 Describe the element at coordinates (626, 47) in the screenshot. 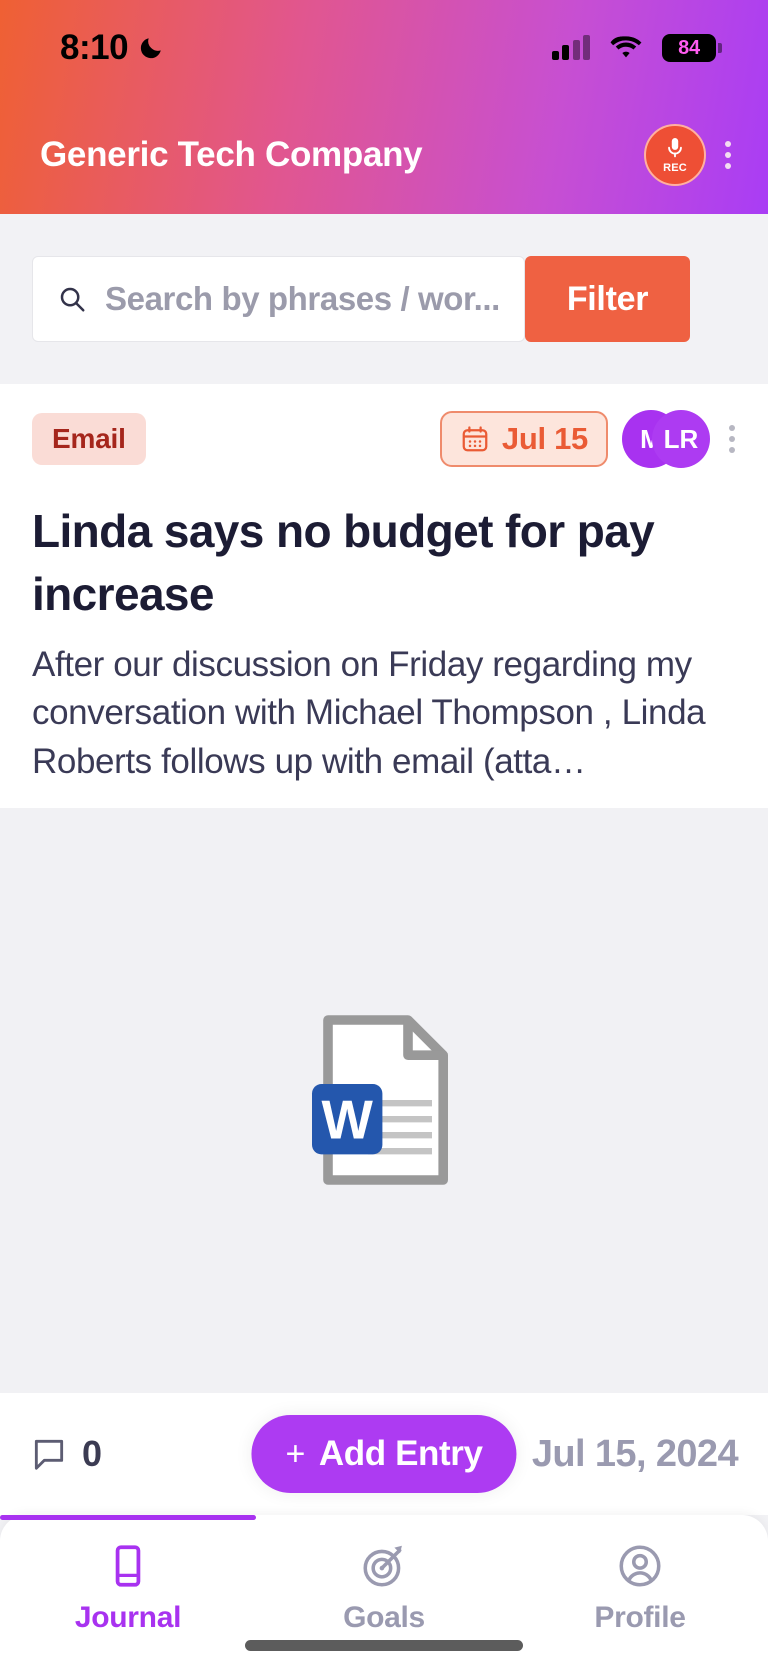

I see `wifi-icon` at that location.